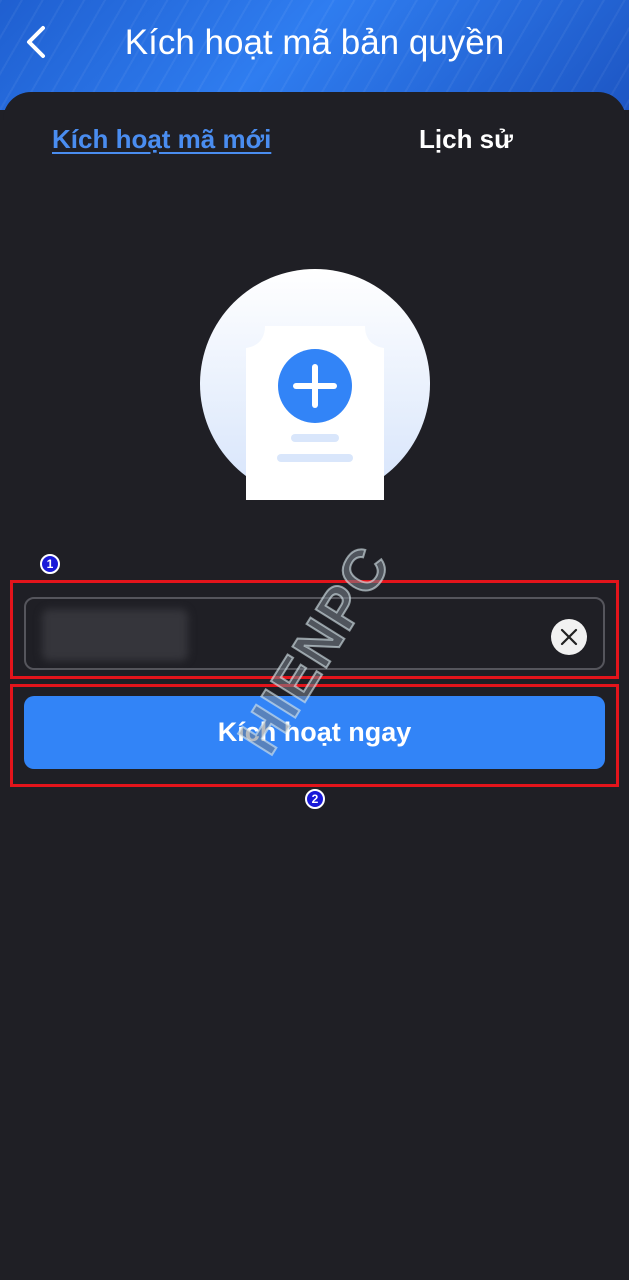 The width and height of the screenshot is (629, 1280). What do you see at coordinates (466, 139) in the screenshot?
I see `tab-history: Lịch sử` at bounding box center [466, 139].